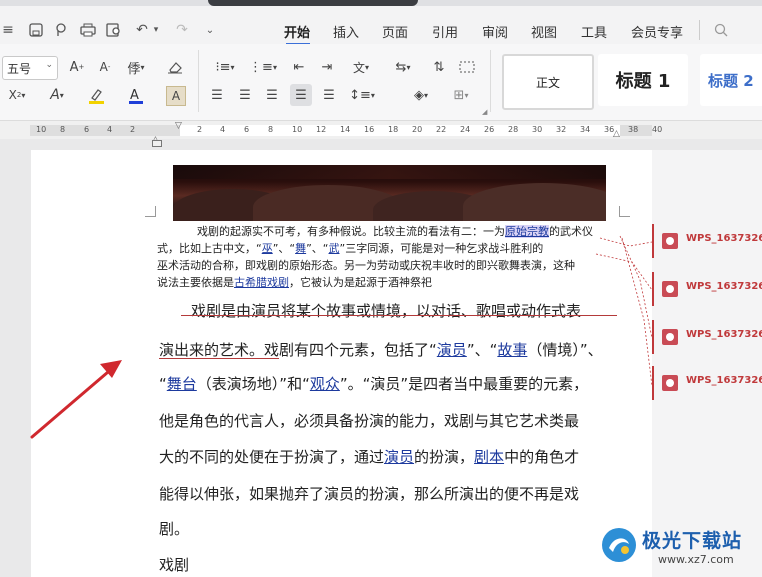 This screenshot has height=577, width=762. Describe the element at coordinates (619, 545) in the screenshot. I see `watermark-logo-icon` at that location.